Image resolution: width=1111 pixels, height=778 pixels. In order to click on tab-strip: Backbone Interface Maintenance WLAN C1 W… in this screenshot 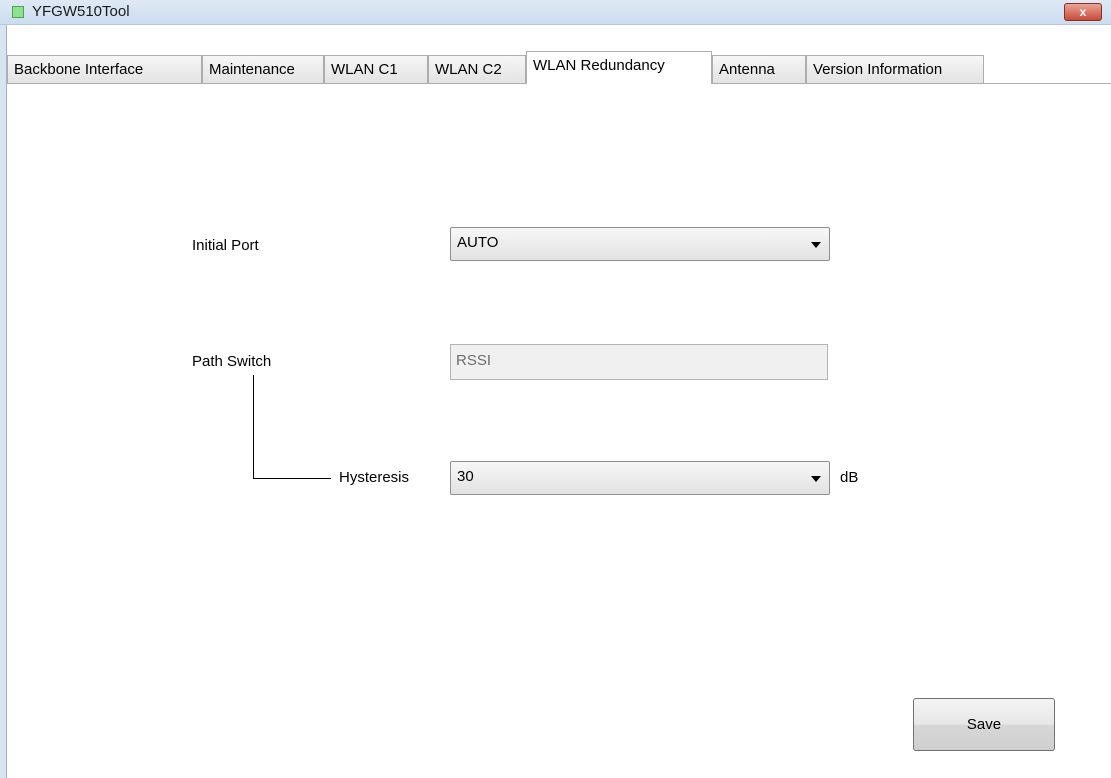, I will do `click(559, 67)`.